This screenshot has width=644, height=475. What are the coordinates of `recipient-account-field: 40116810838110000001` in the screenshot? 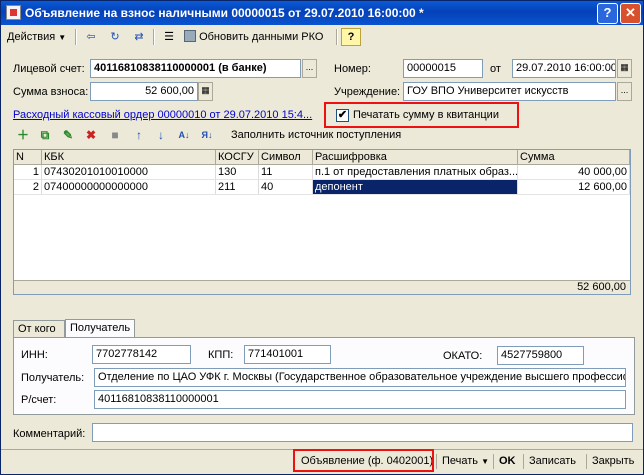 It's located at (360, 399).